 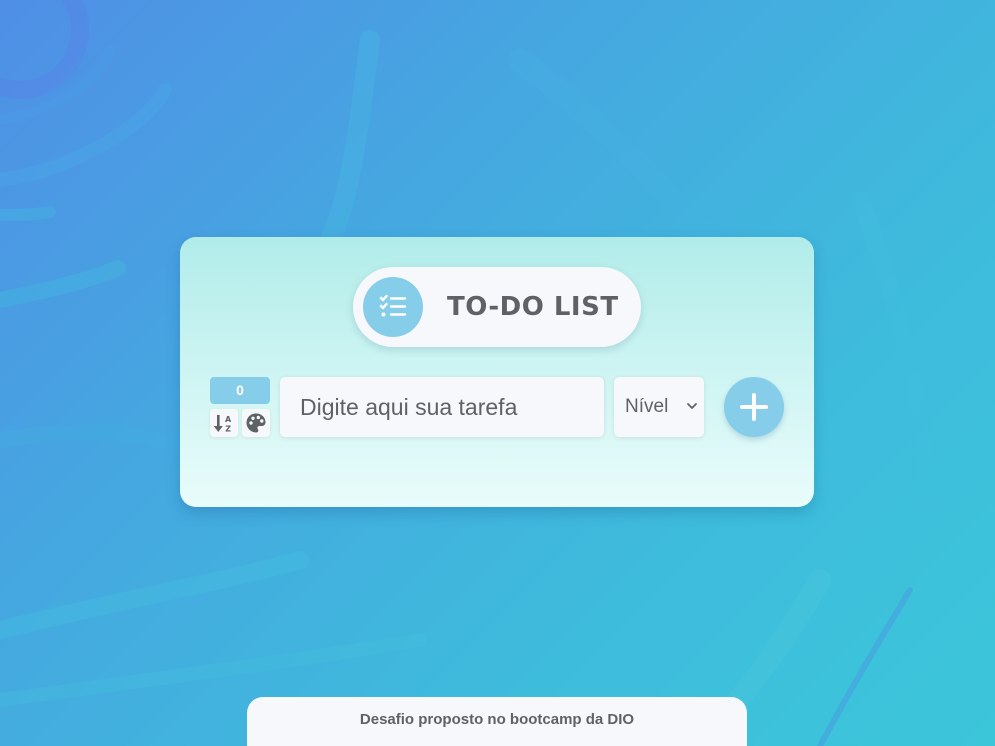 What do you see at coordinates (533, 307) in the screenshot?
I see `page-title: TO-DO LIST` at bounding box center [533, 307].